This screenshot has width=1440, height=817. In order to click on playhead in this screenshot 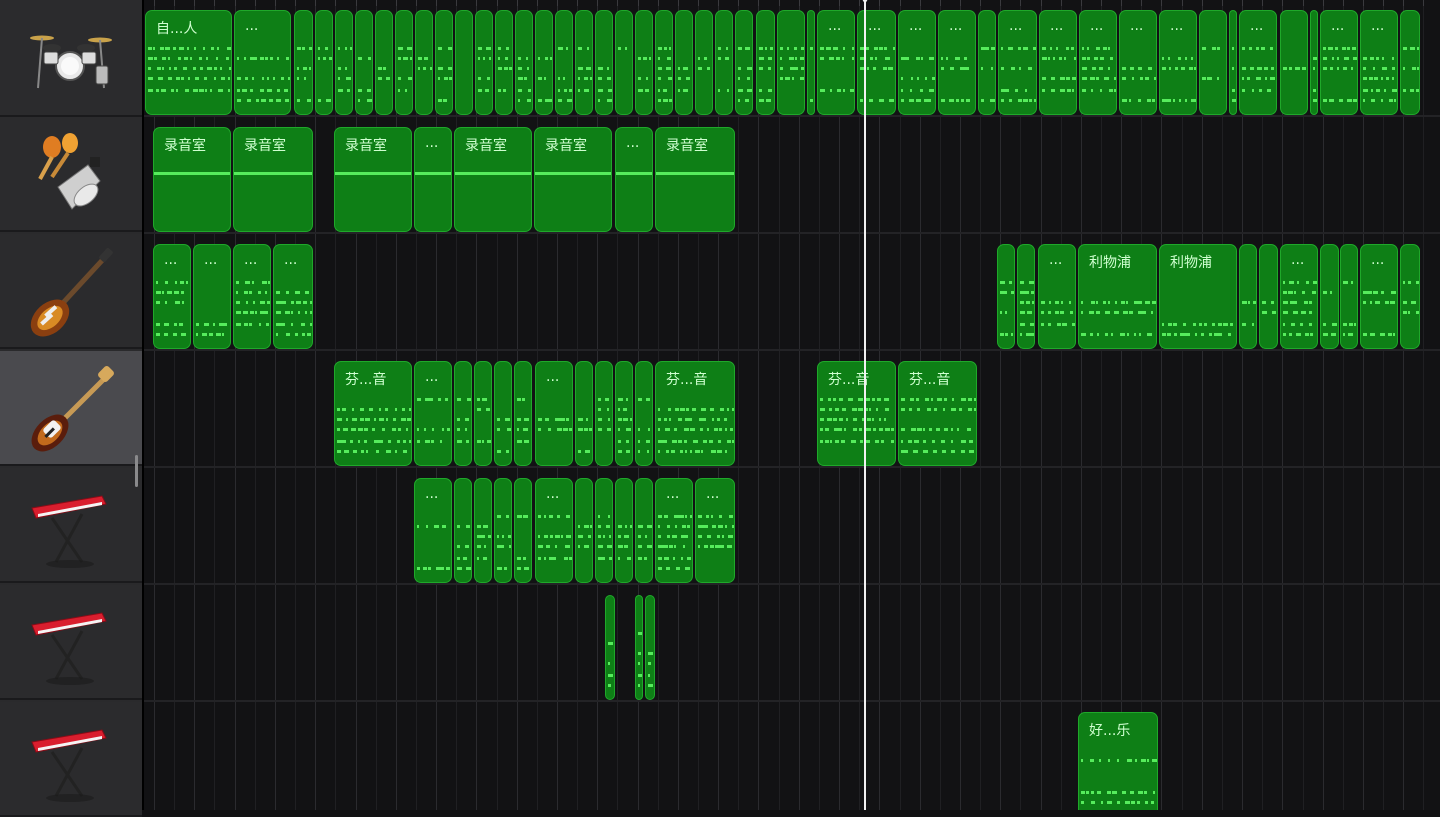, I will do `click(865, 405)`.